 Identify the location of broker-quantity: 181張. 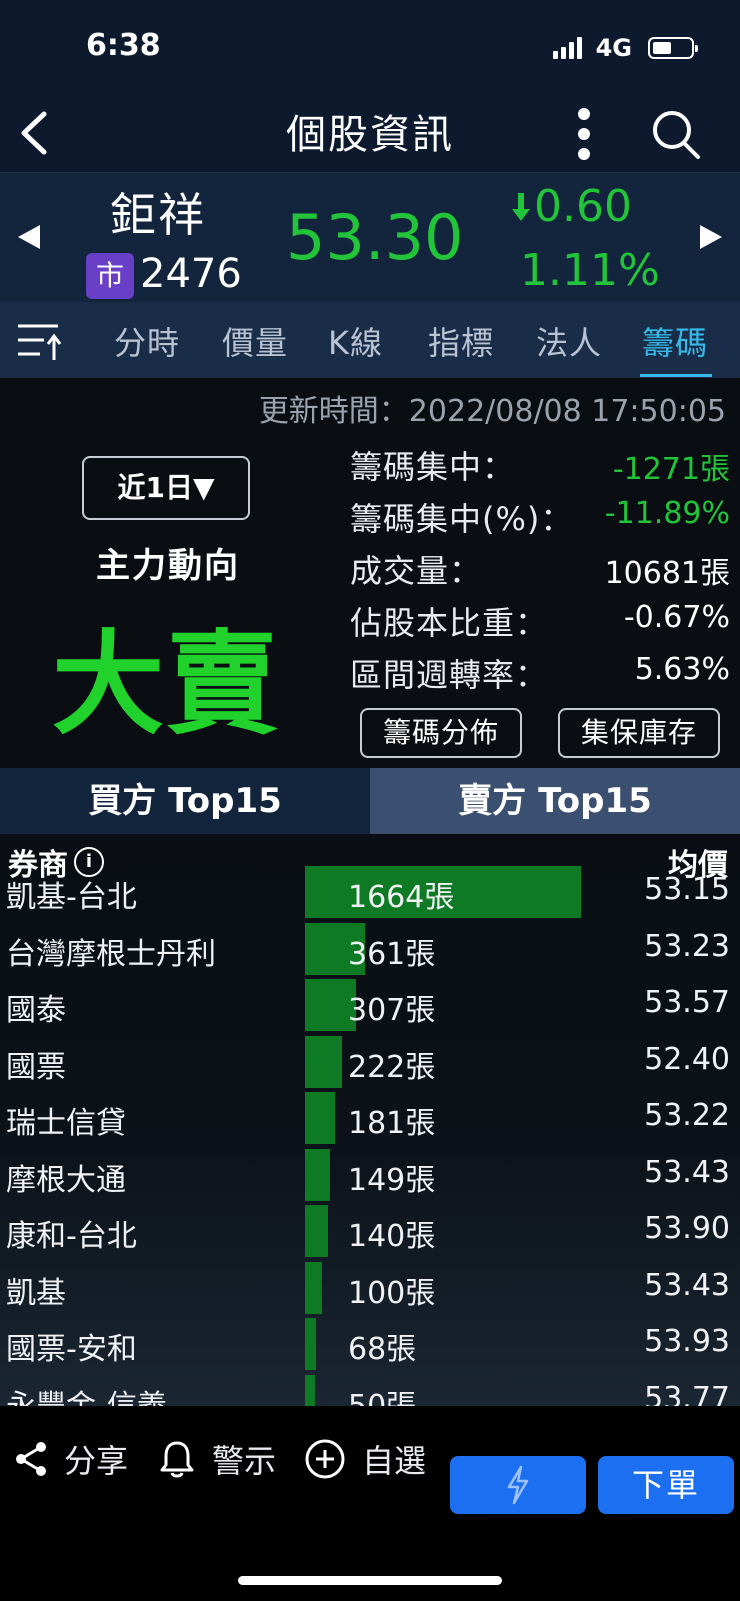
(392, 1123).